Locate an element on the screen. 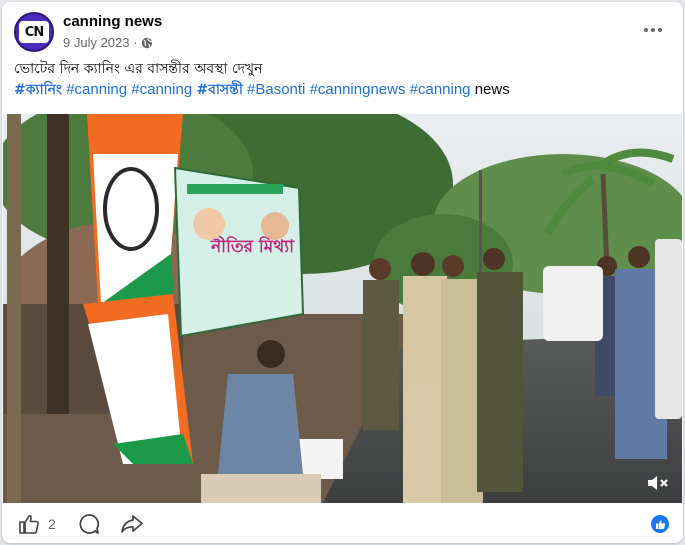 The height and width of the screenshot is (545, 685). person-head is located at coordinates (271, 354).